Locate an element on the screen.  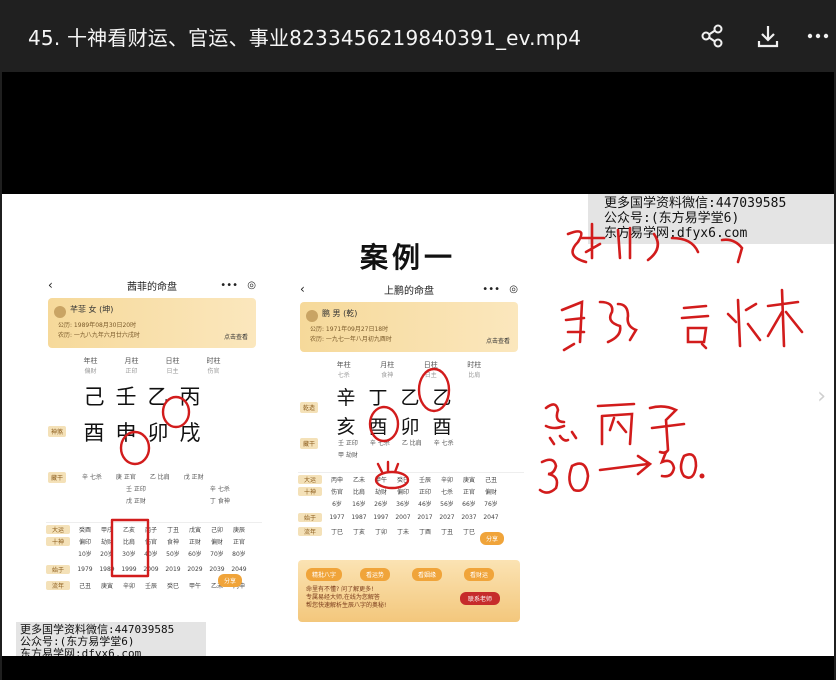
table-cell: 2019 is located at coordinates (173, 569).